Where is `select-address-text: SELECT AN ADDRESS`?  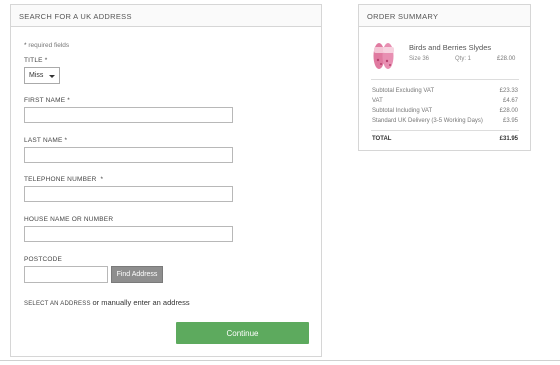
select-address-text: SELECT AN ADDRESS is located at coordinates (57, 304).